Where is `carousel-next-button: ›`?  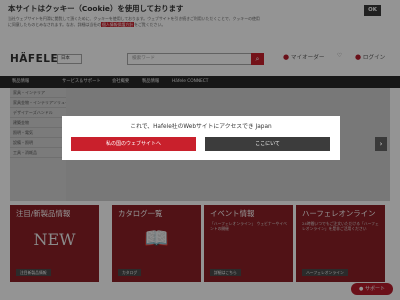
carousel-next-button: › is located at coordinates (381, 144).